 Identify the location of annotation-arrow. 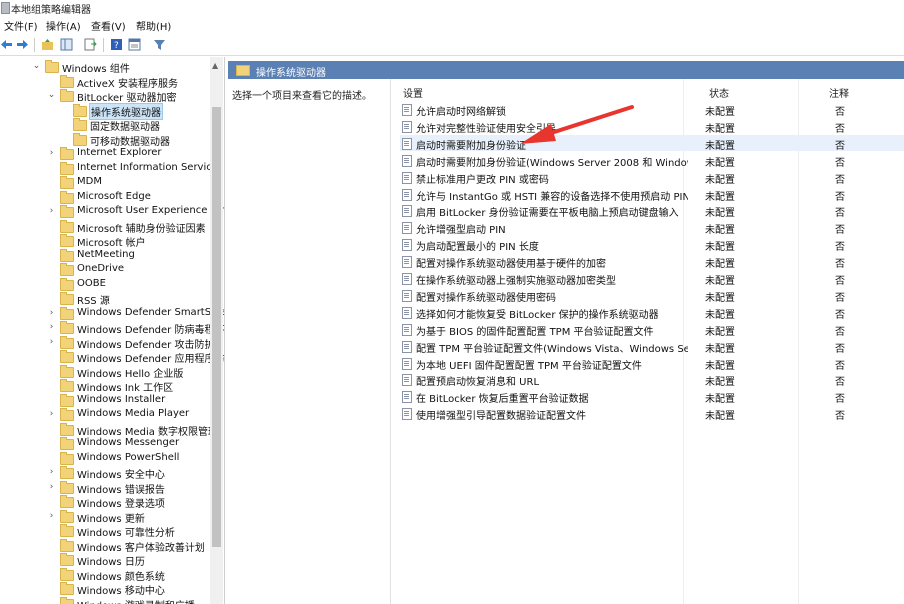
(577, 124).